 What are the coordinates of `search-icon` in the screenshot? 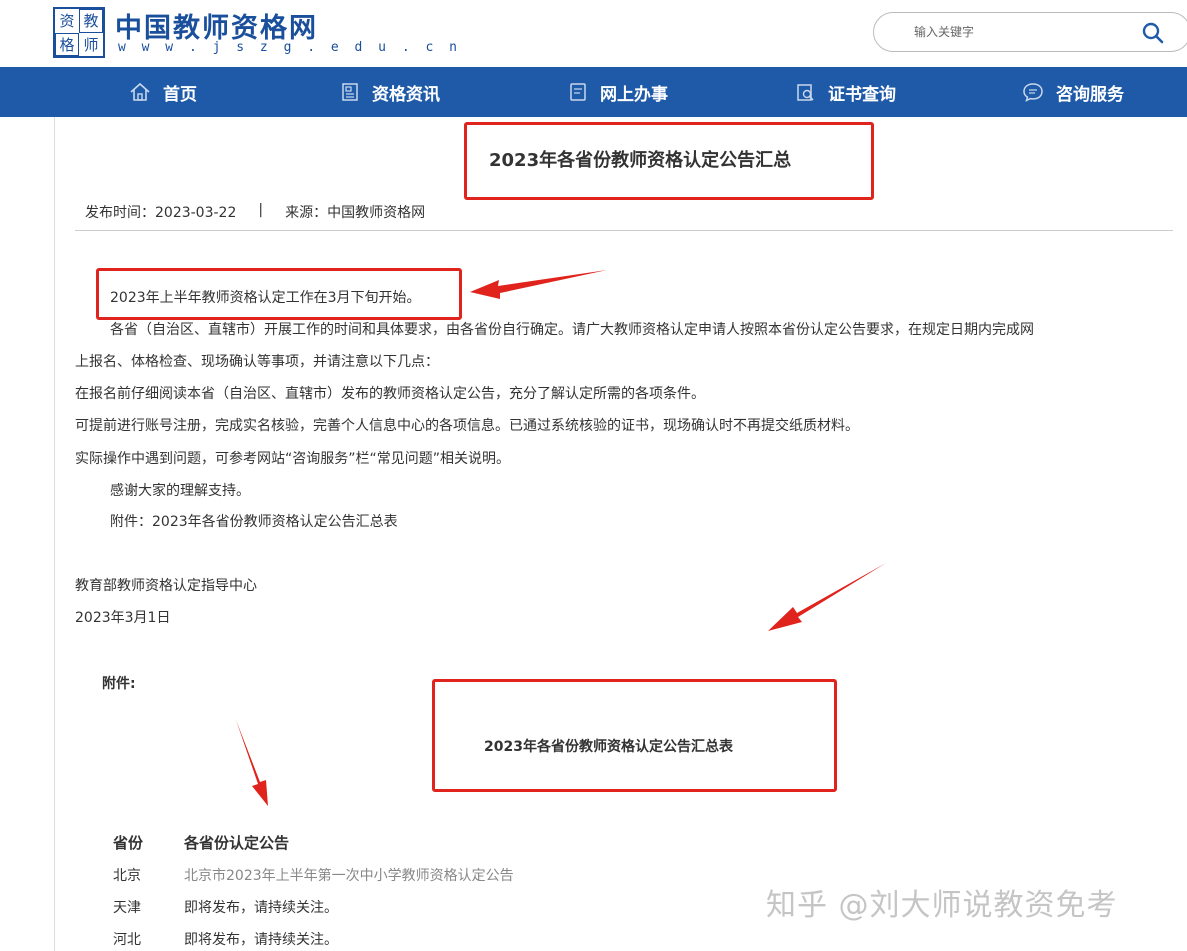 It's located at (1153, 33).